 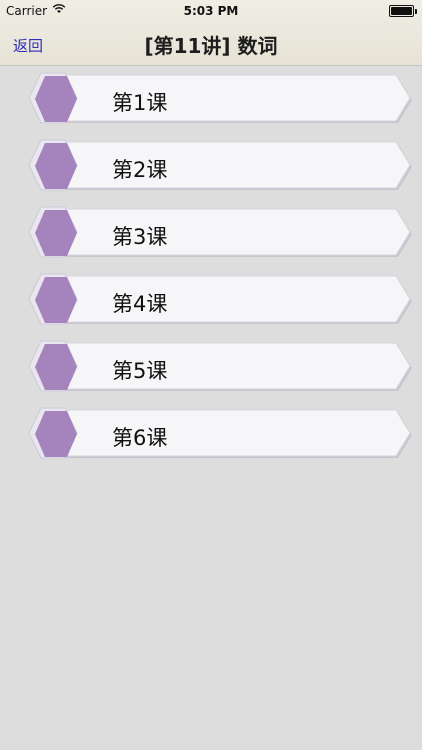 What do you see at coordinates (211, 46) in the screenshot?
I see `page-title: [第11讲] 数词` at bounding box center [211, 46].